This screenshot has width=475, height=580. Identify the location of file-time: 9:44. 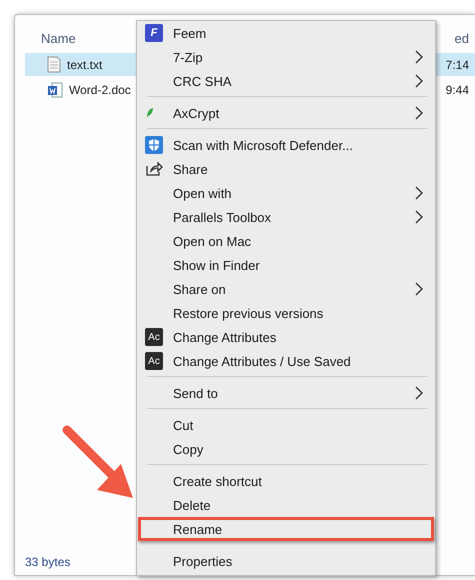
(457, 89).